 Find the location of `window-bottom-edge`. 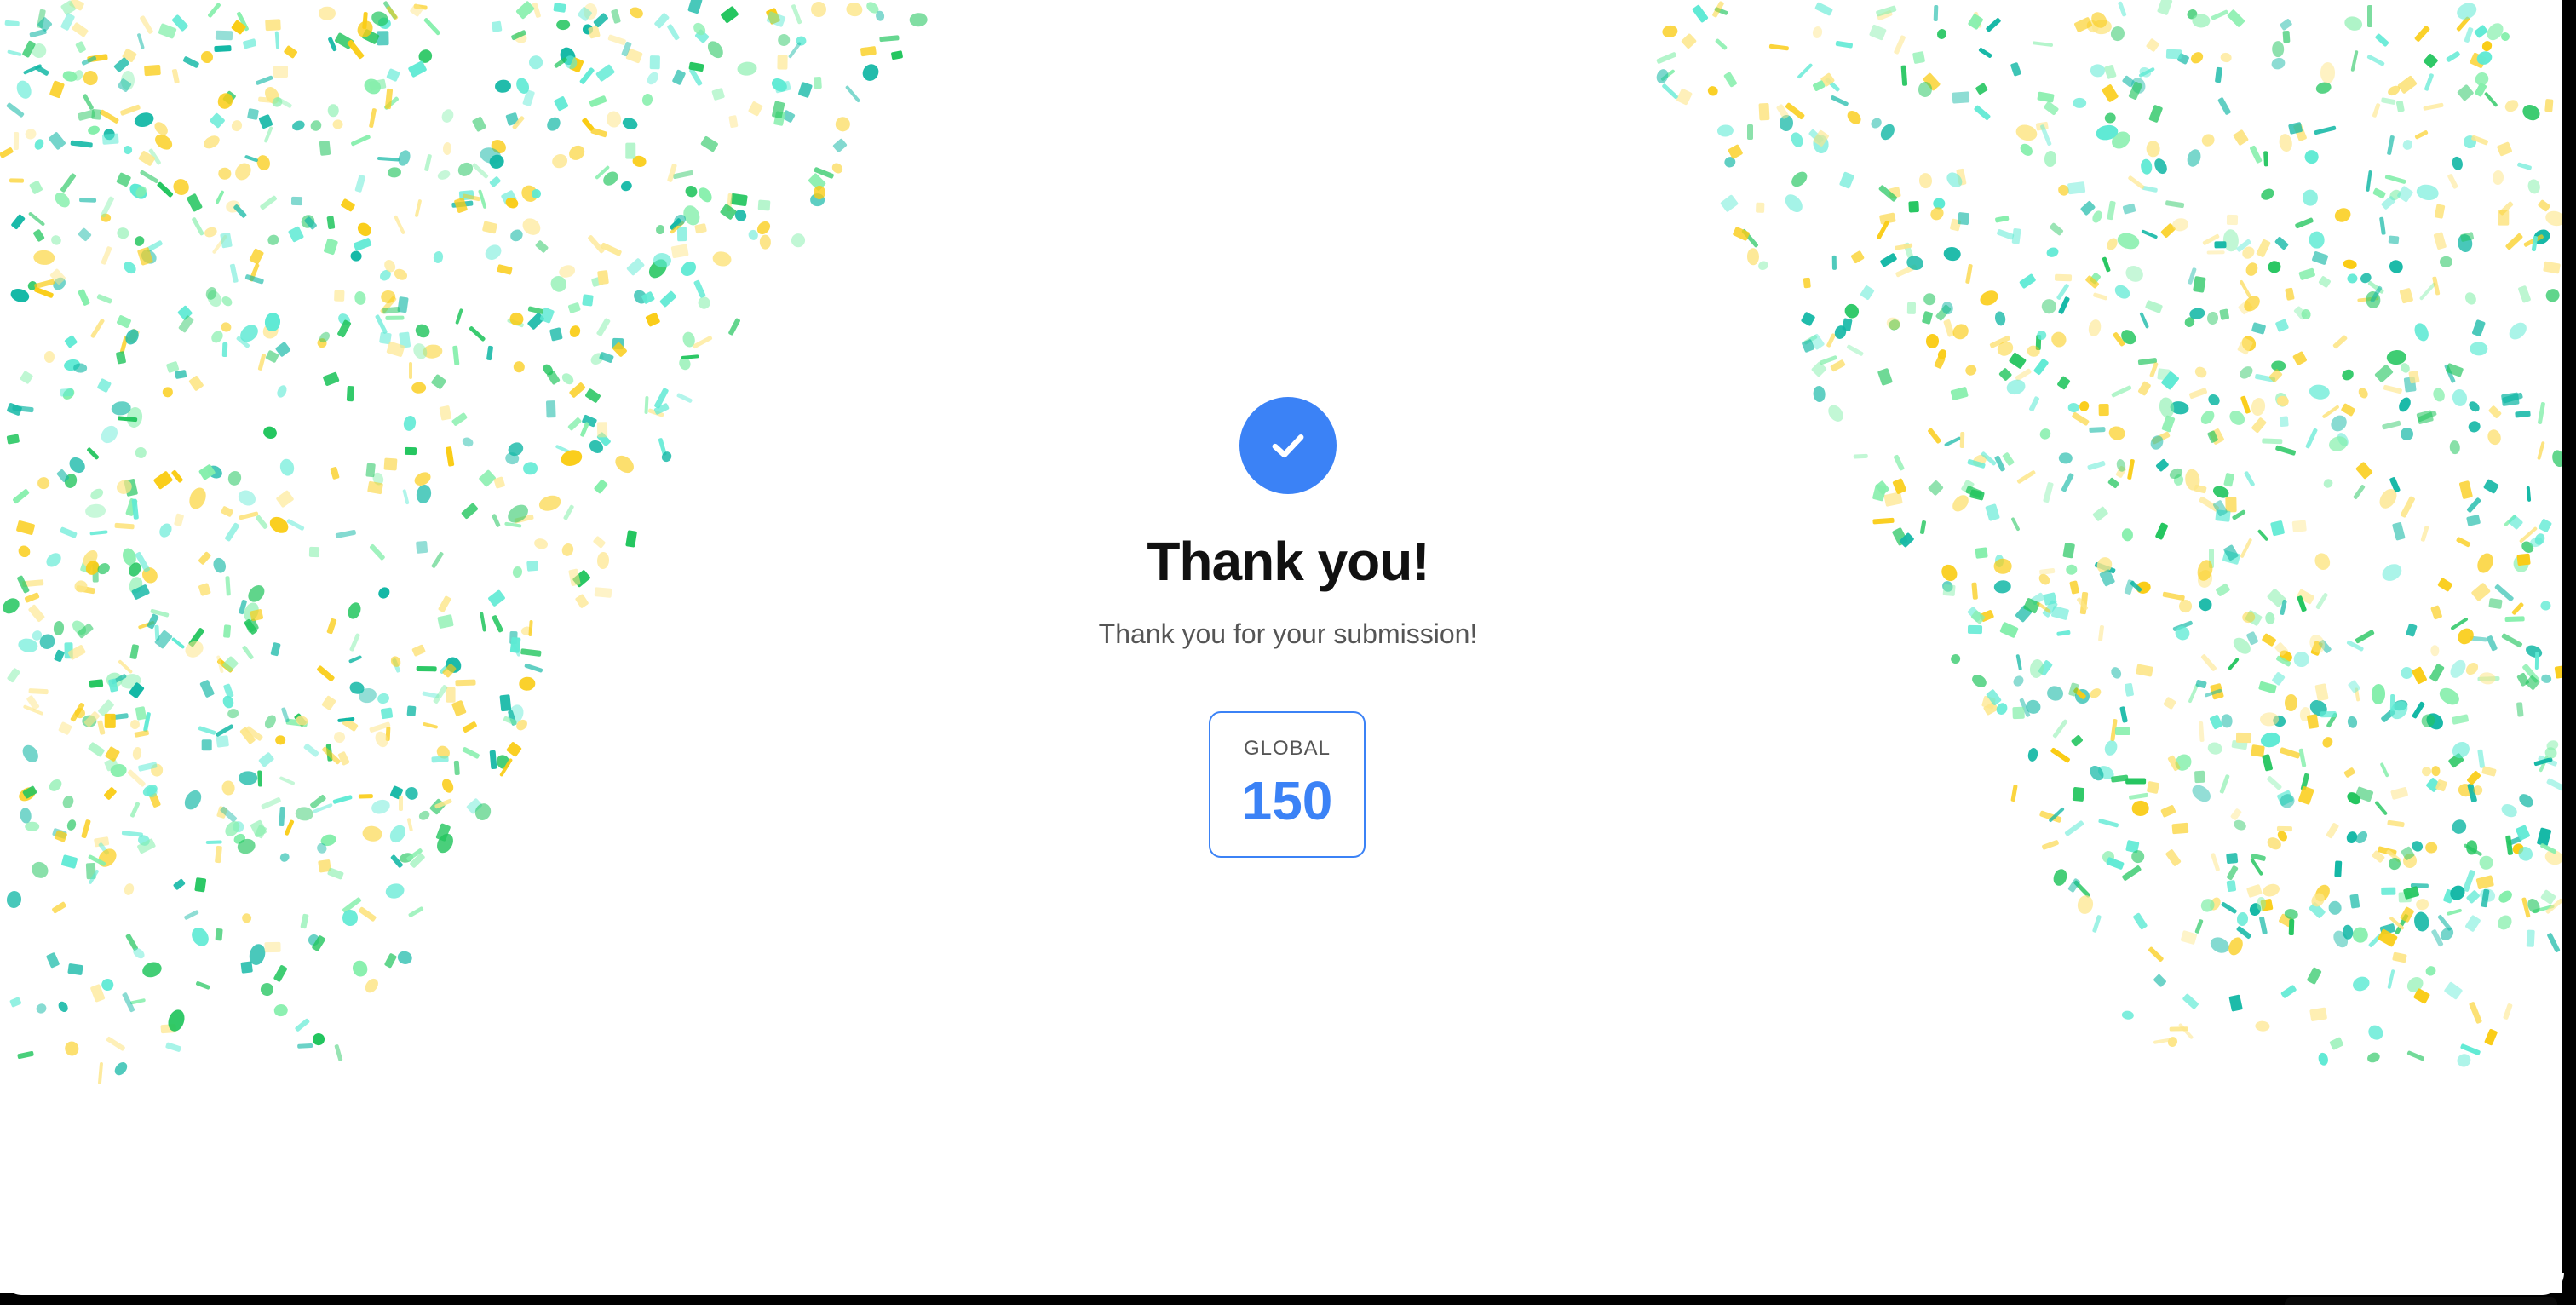

window-bottom-edge is located at coordinates (1288, 1299).